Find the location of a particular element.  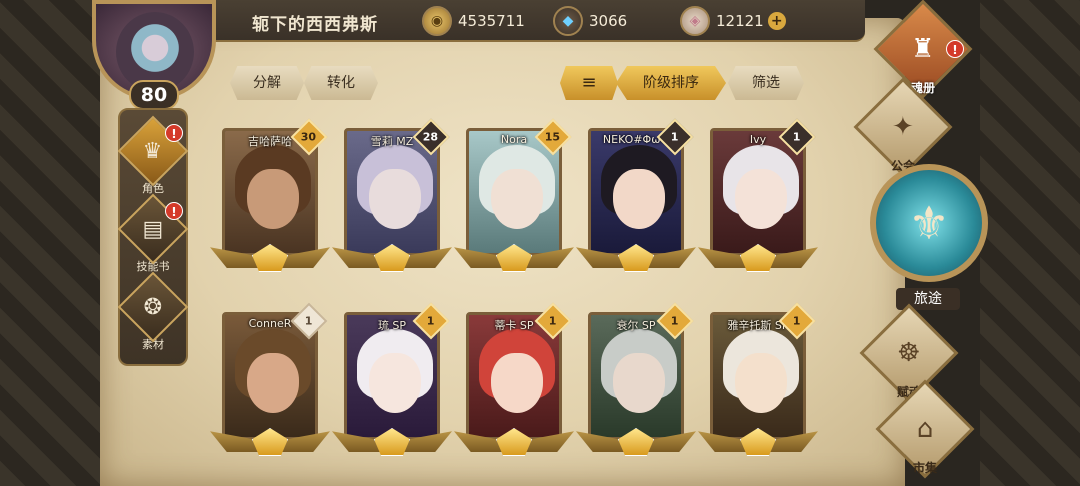

gold-amount: 4535711 is located at coordinates (491, 21).